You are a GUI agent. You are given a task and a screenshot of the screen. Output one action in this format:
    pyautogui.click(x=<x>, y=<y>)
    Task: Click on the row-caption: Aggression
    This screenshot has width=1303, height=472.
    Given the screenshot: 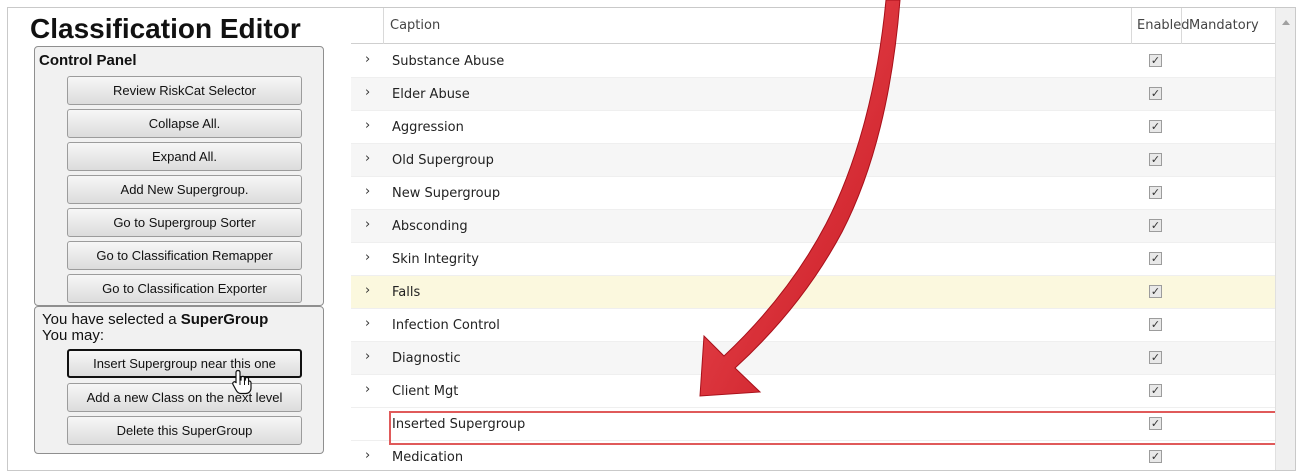 What is the action you would take?
    pyautogui.click(x=428, y=127)
    